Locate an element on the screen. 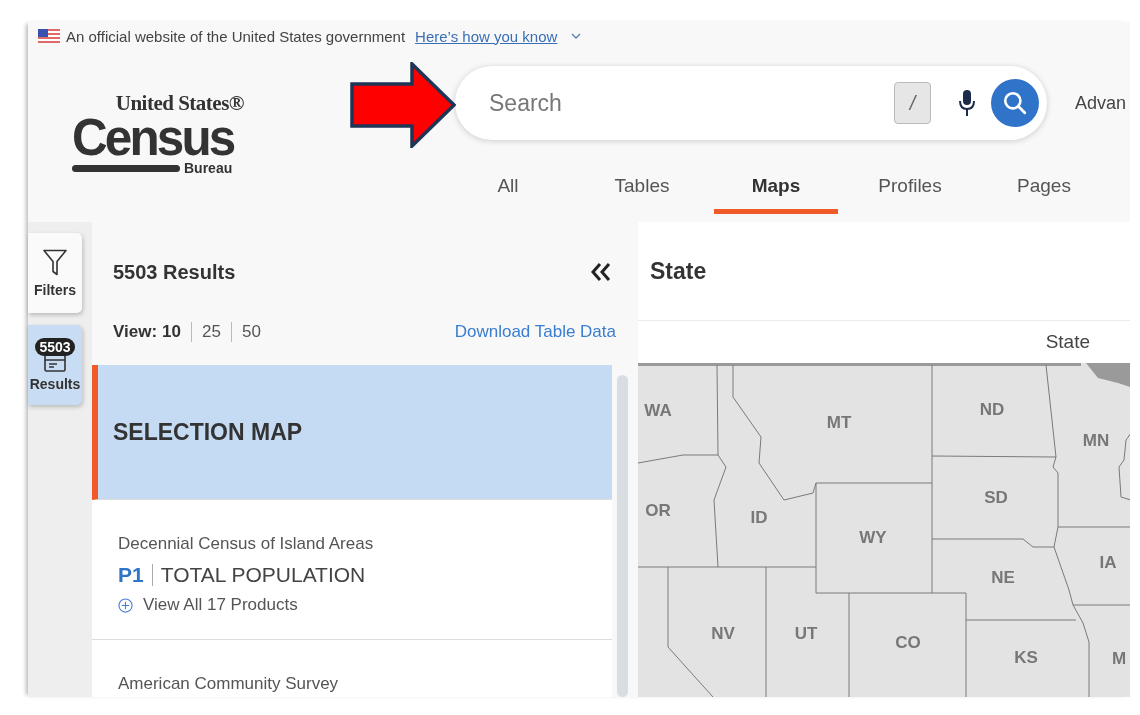 Image resolution: width=1140 pixels, height=715 pixels. survey-name: American Community Survey is located at coordinates (229, 684).